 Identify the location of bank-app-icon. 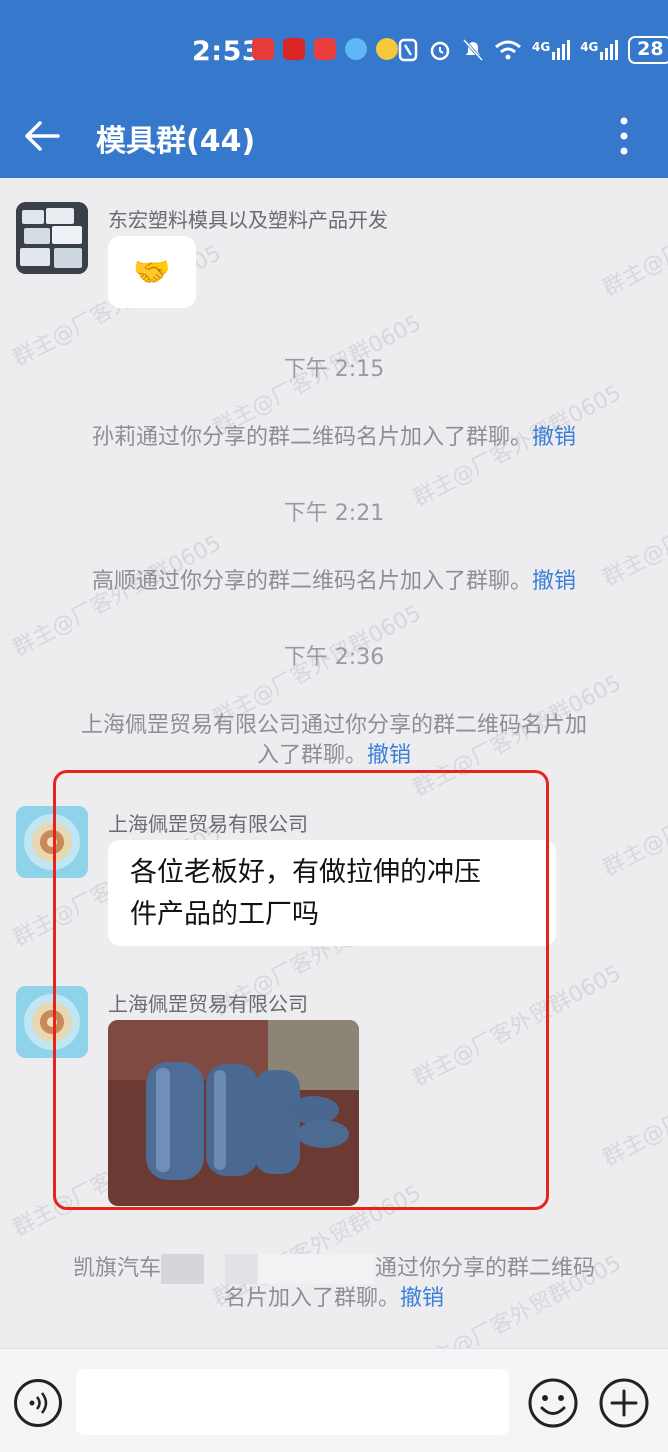
(263, 49).